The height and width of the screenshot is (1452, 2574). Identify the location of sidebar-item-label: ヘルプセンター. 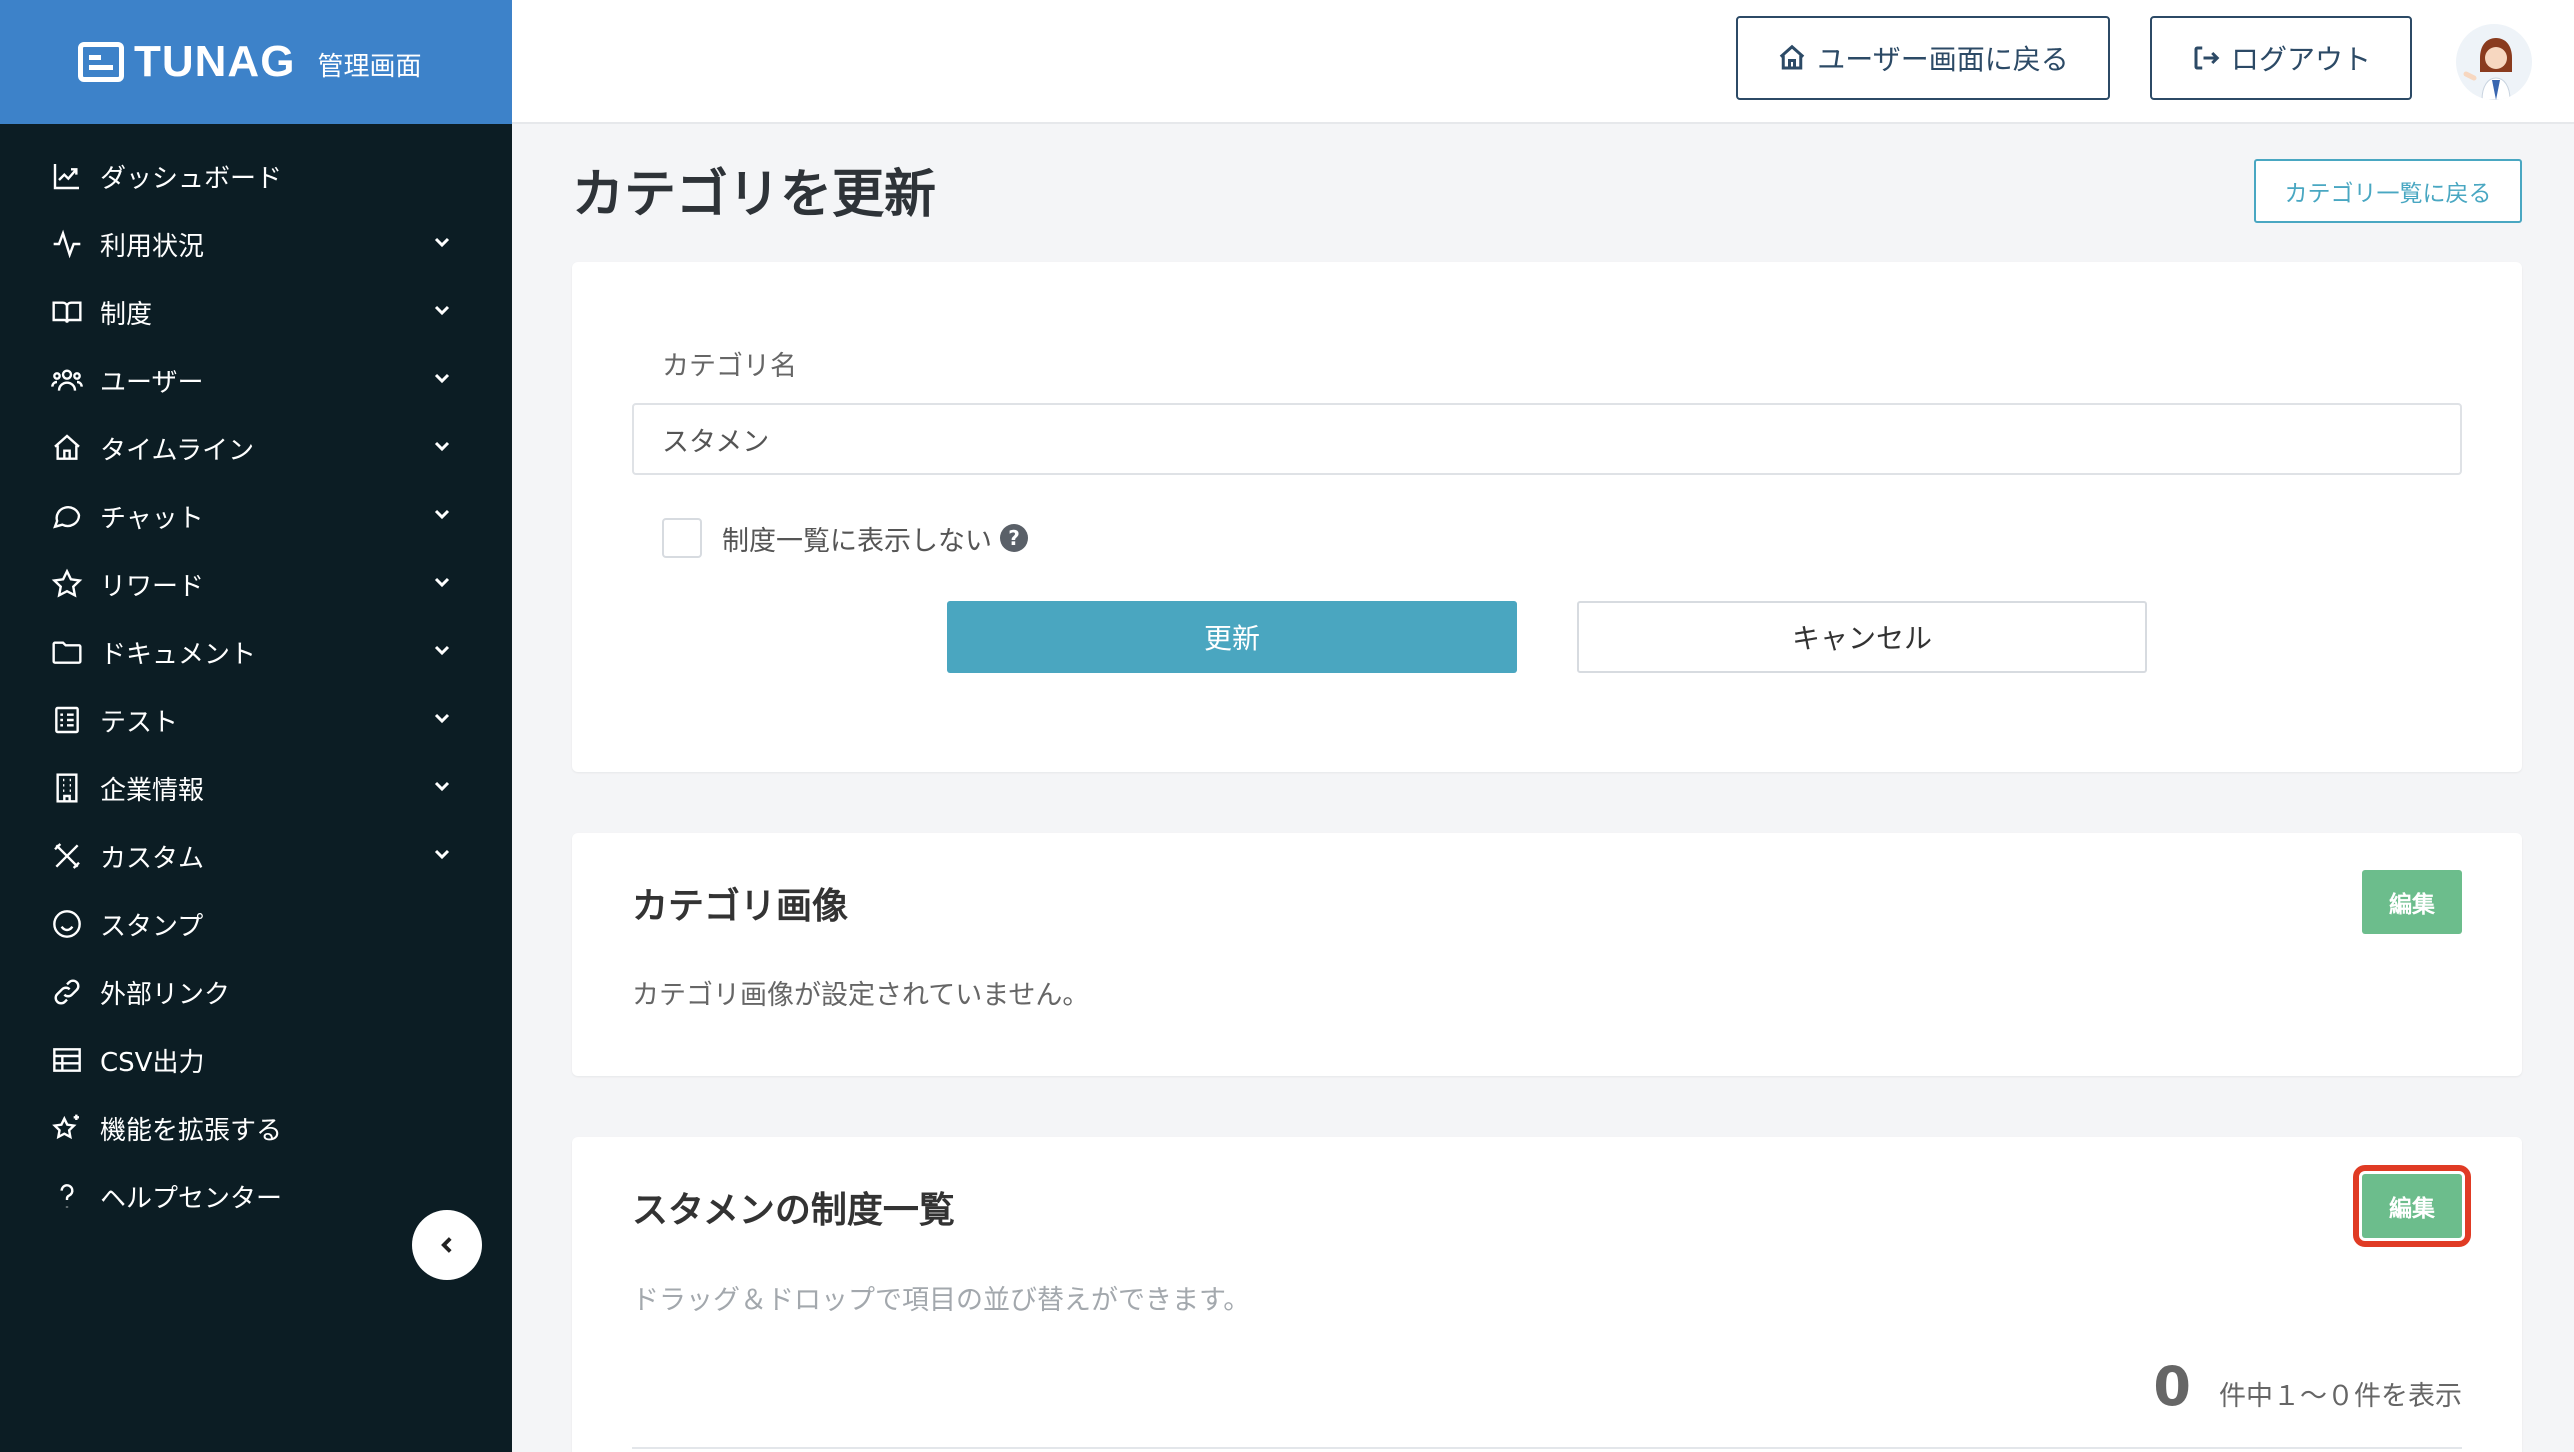
(191, 1198).